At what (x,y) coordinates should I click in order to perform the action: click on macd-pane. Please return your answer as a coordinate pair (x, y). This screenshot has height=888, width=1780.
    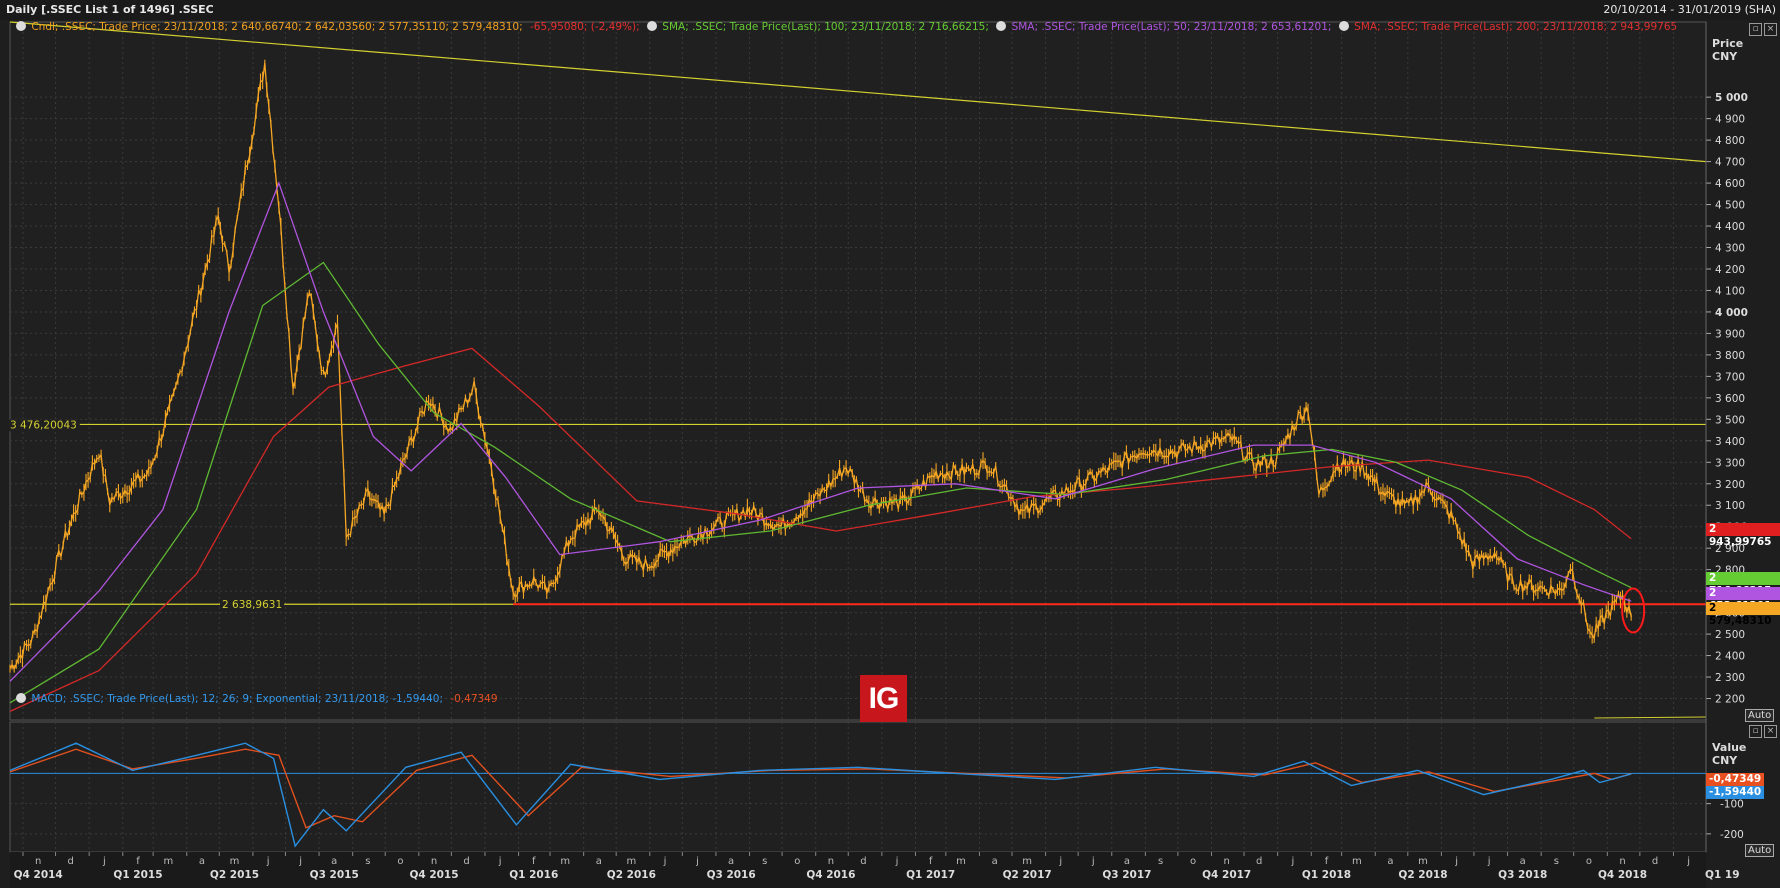
    Looking at the image, I should click on (858, 787).